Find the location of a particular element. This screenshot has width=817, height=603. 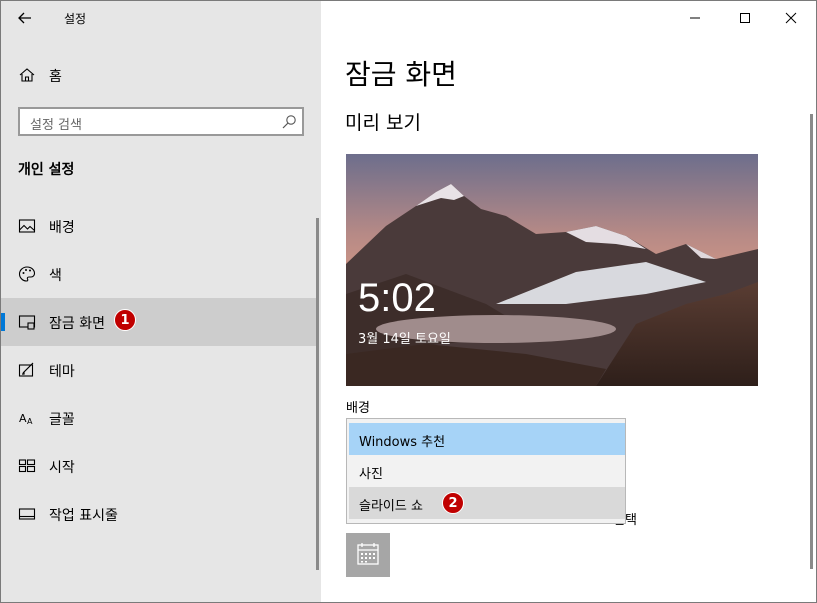

preview-date: 3월 14일 토요일 is located at coordinates (404, 339).